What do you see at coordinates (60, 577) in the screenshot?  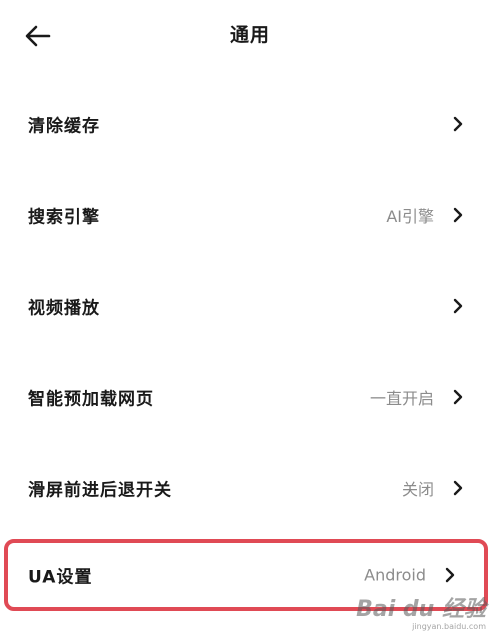 I see `setting-label: UA设置` at bounding box center [60, 577].